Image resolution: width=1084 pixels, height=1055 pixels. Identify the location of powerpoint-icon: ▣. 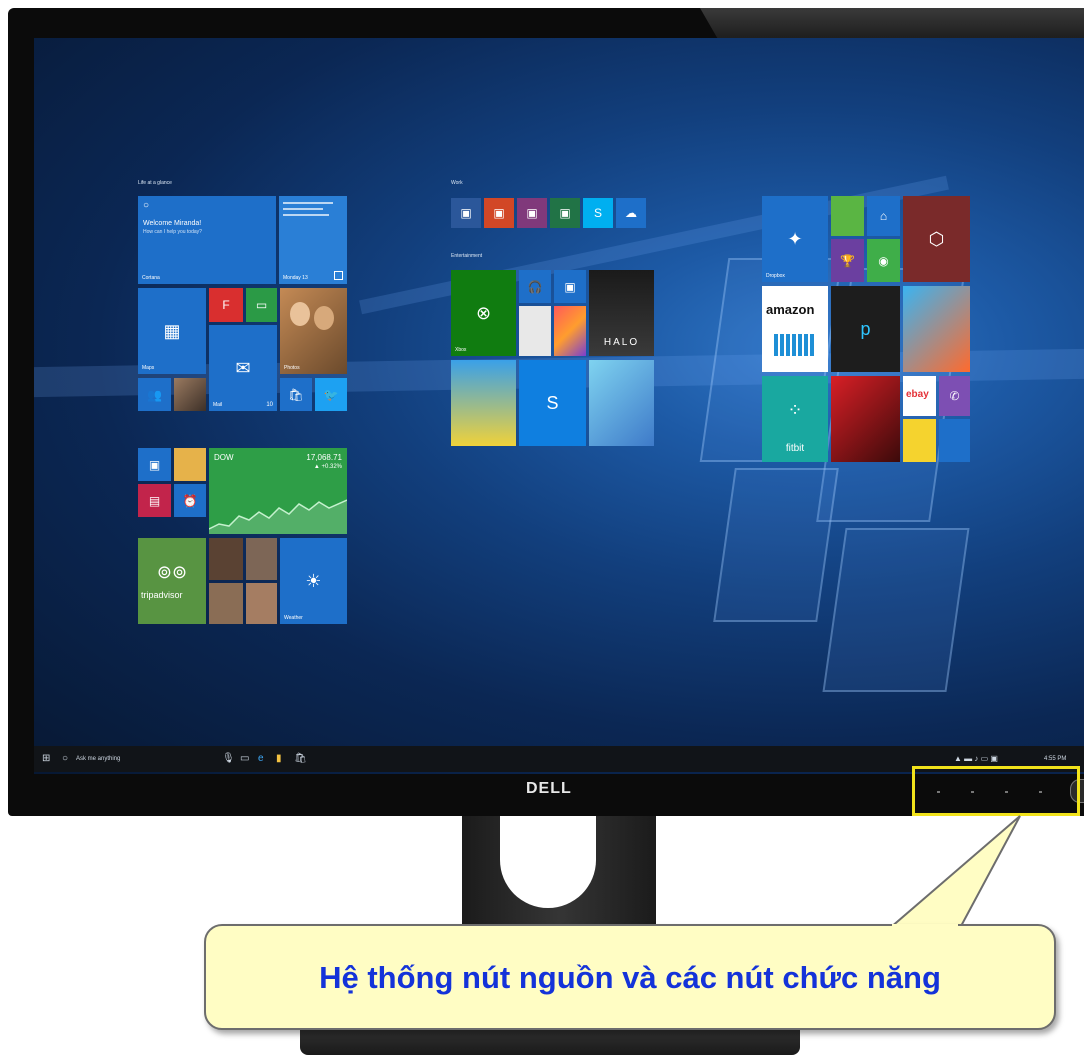
(499, 213).